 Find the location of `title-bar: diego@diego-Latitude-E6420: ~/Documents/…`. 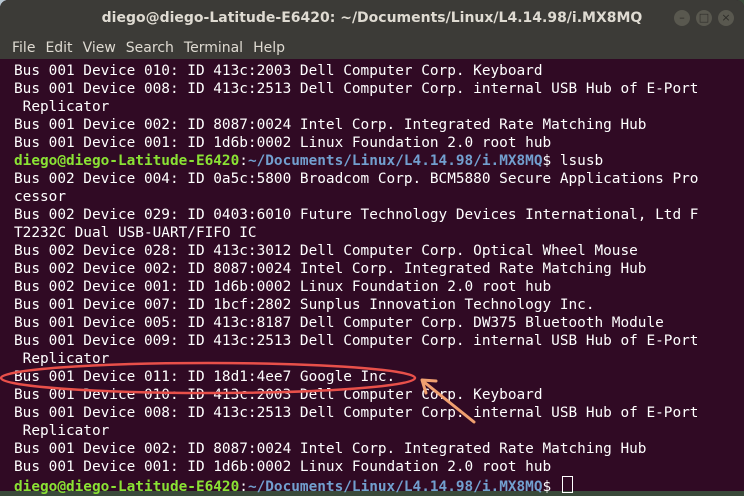

title-bar: diego@diego-Latitude-E6420: ~/Documents/… is located at coordinates (372, 18).